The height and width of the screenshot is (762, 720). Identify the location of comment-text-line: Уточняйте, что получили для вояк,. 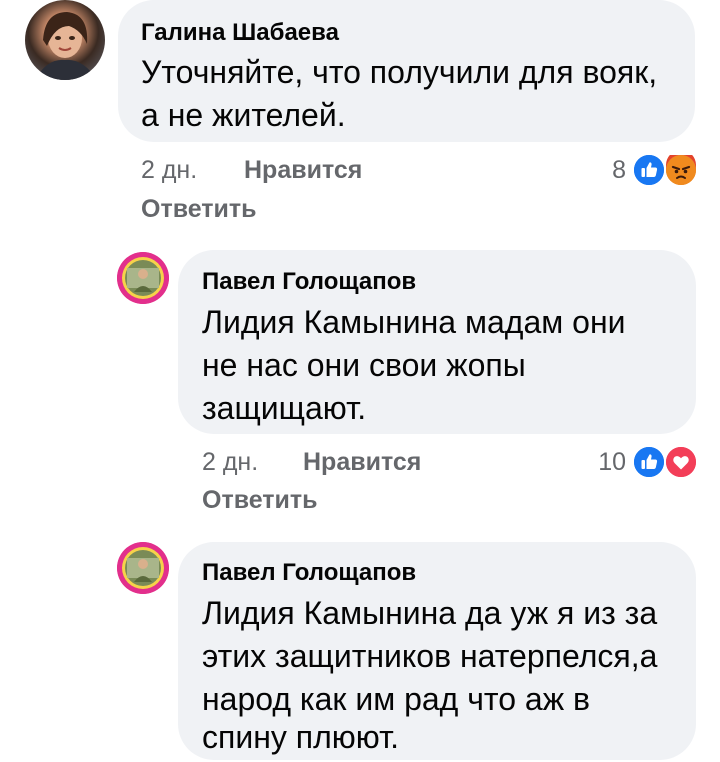
(399, 72).